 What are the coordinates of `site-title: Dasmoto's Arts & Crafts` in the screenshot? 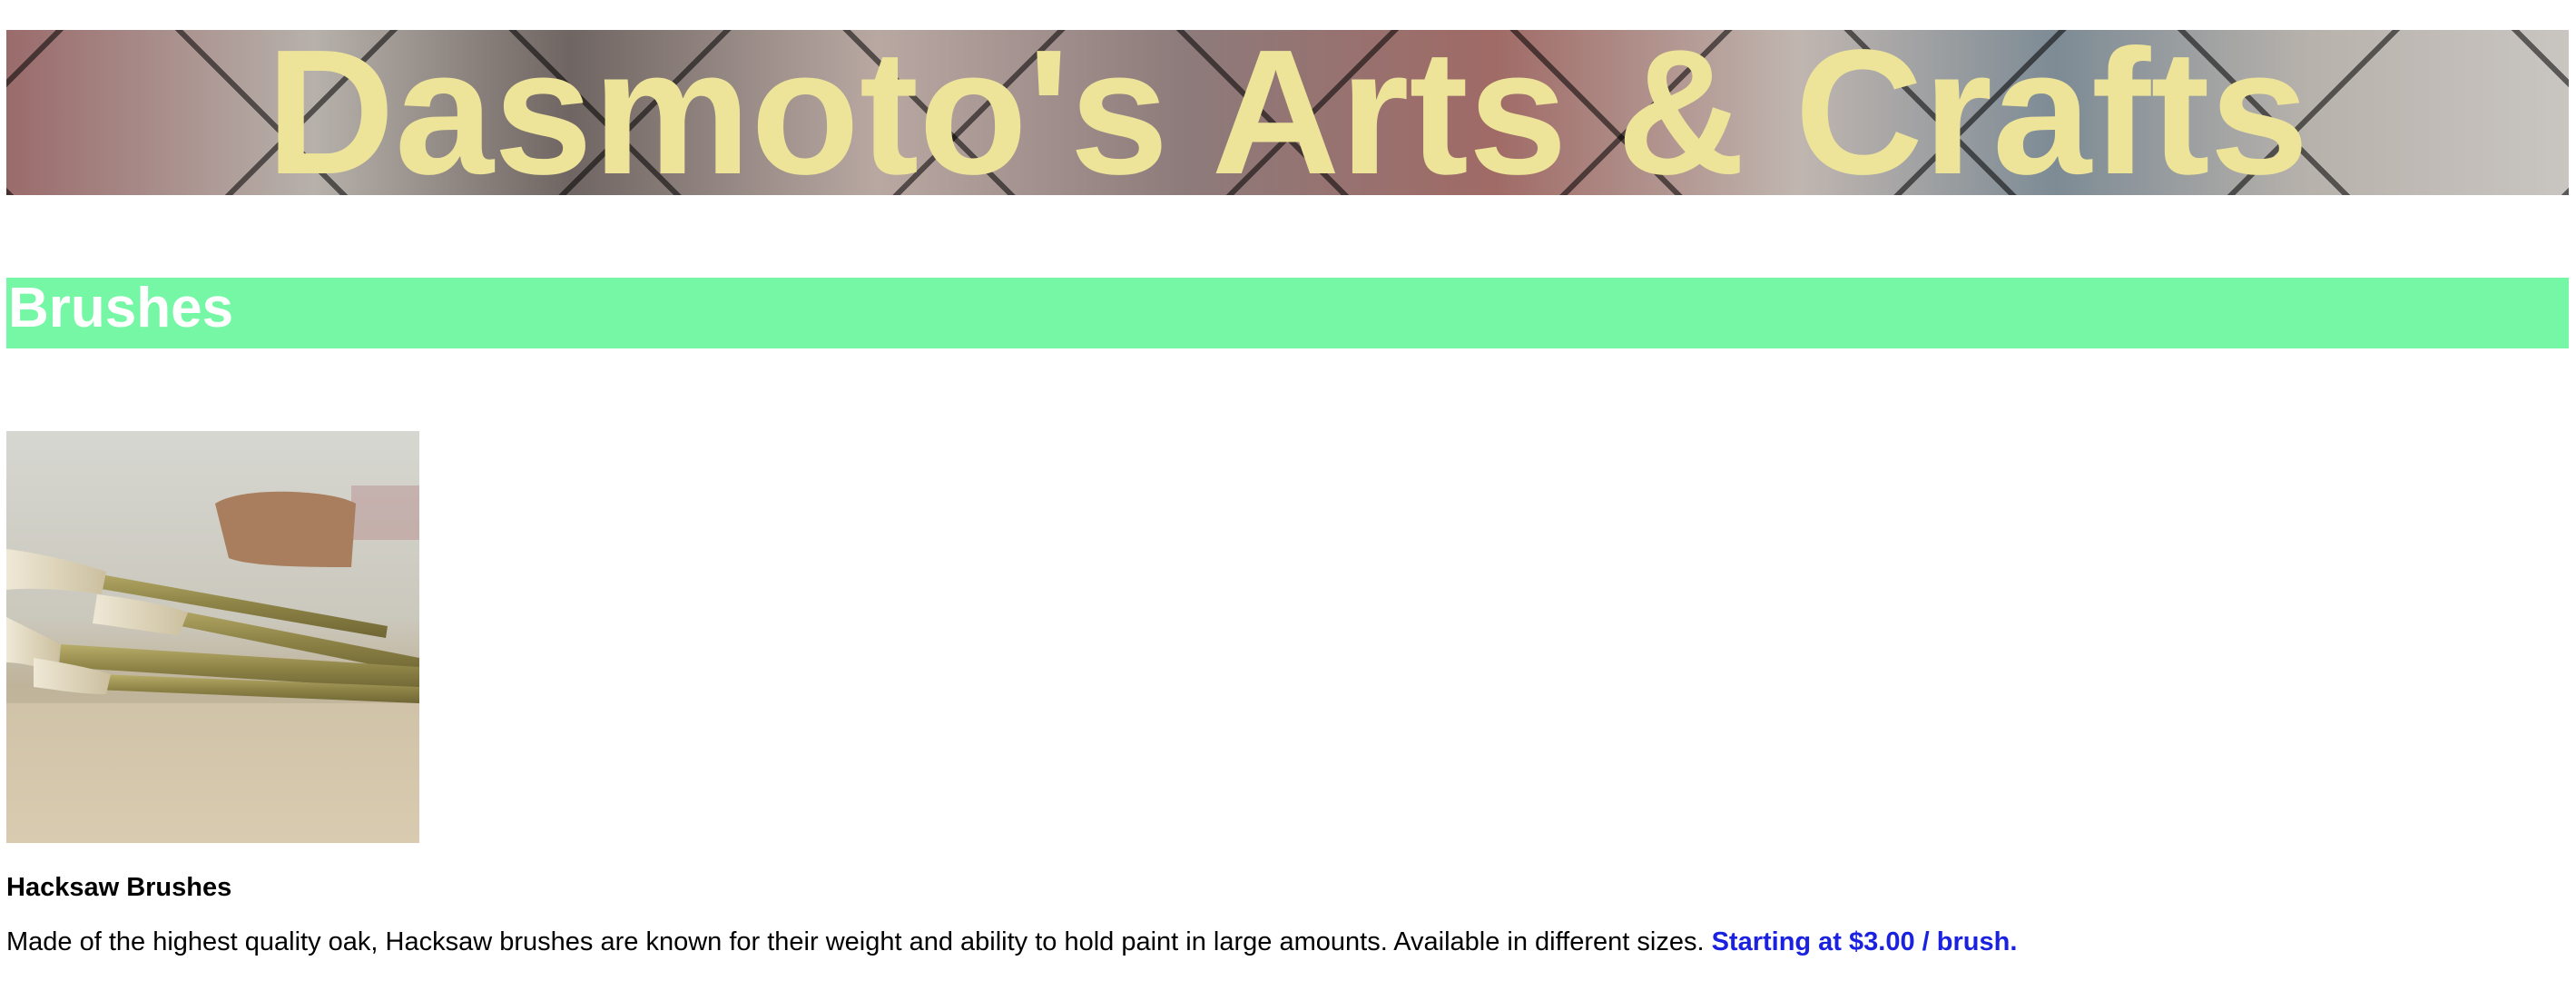 It's located at (1287, 112).